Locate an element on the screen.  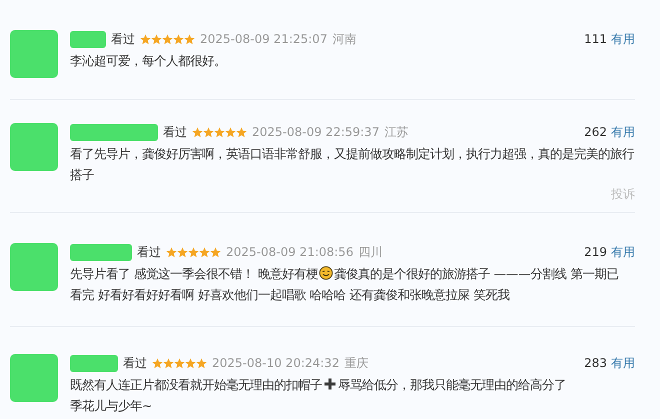
comment-time: 2025-08-09 21:25:07 is located at coordinates (264, 39).